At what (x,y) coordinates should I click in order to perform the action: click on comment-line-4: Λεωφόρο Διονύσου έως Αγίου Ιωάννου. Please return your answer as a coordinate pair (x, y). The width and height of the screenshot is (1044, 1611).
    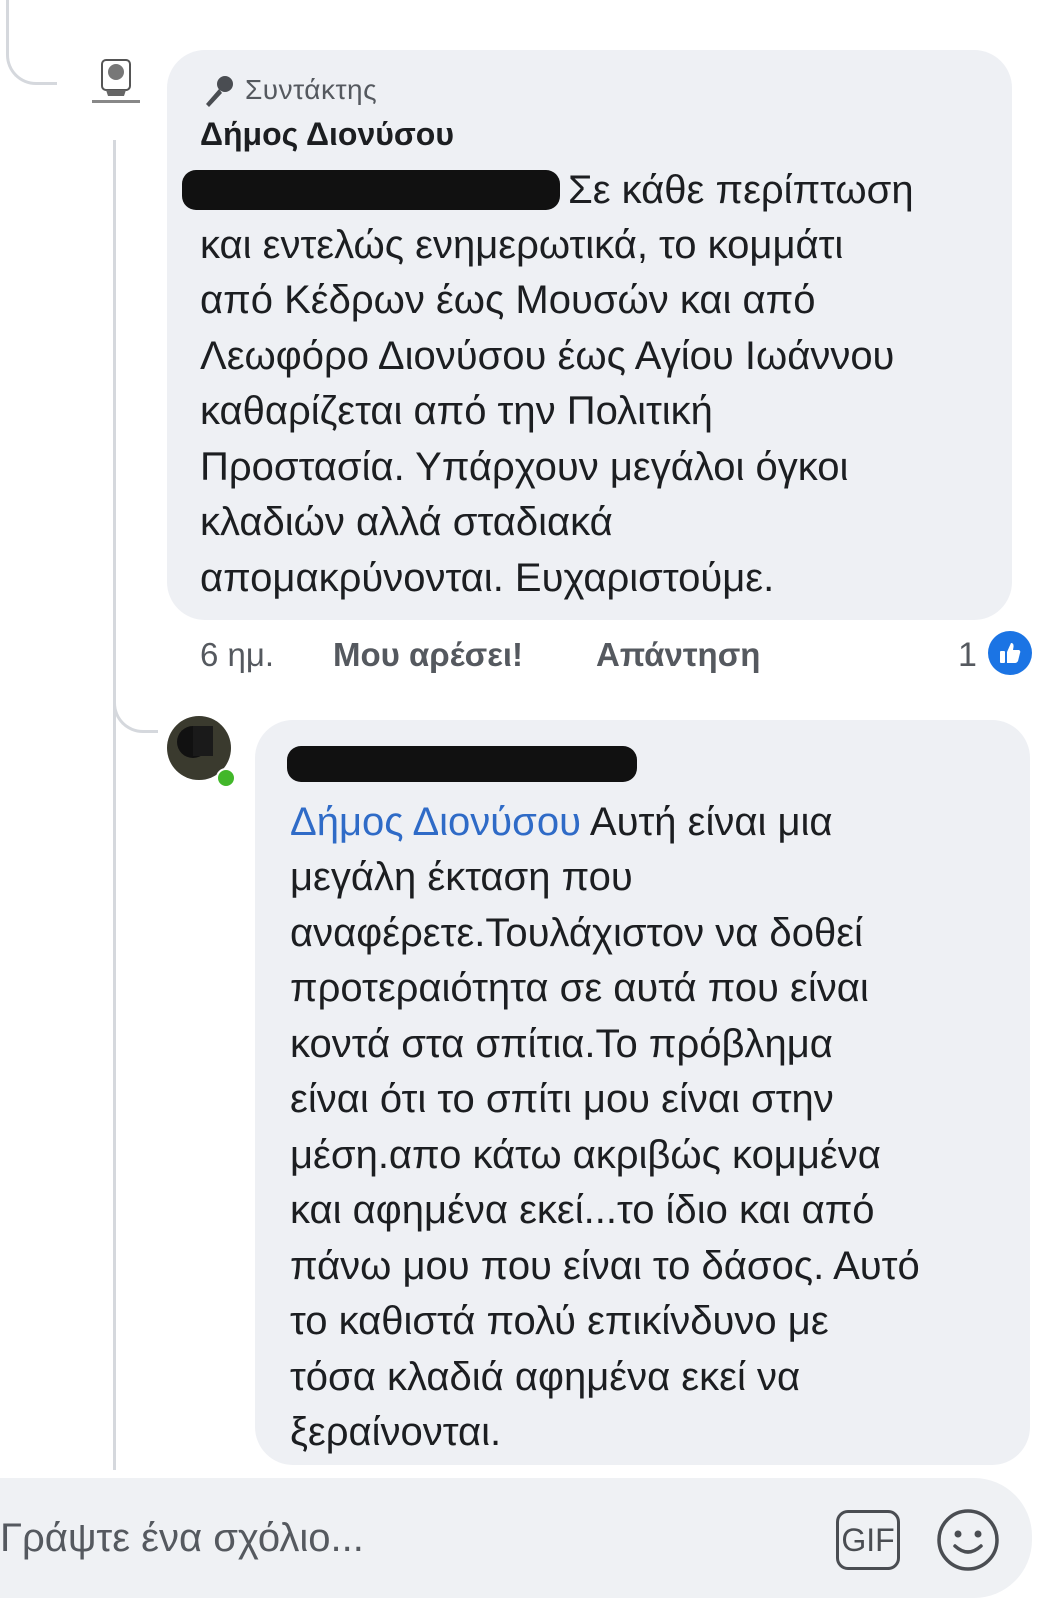
    Looking at the image, I should click on (547, 356).